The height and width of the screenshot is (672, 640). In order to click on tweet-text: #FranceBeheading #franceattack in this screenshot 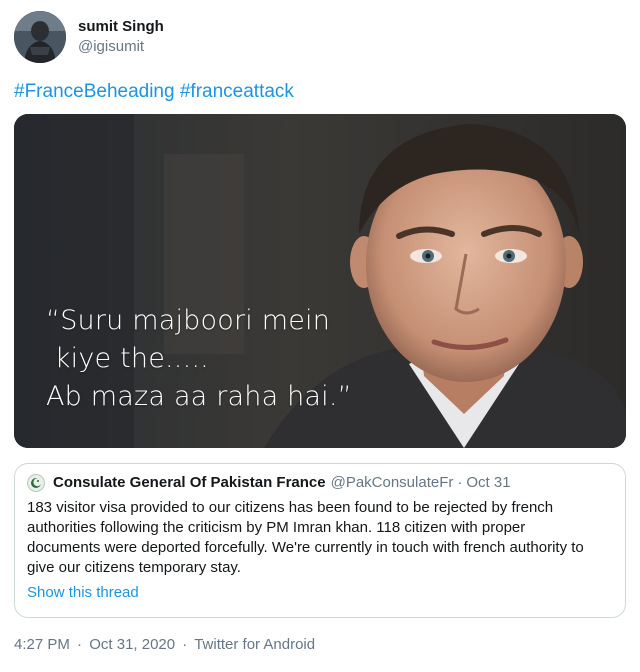, I will do `click(154, 92)`.